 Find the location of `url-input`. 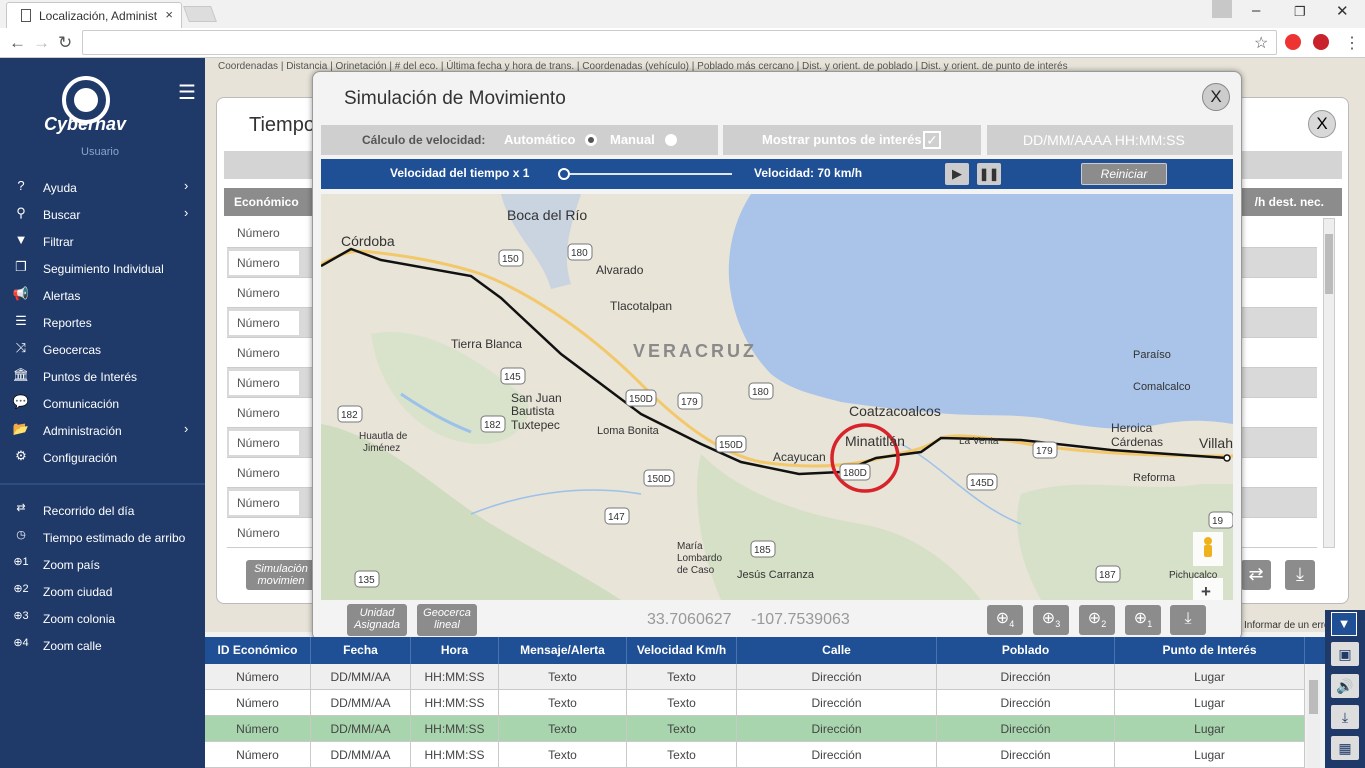

url-input is located at coordinates (679, 42).